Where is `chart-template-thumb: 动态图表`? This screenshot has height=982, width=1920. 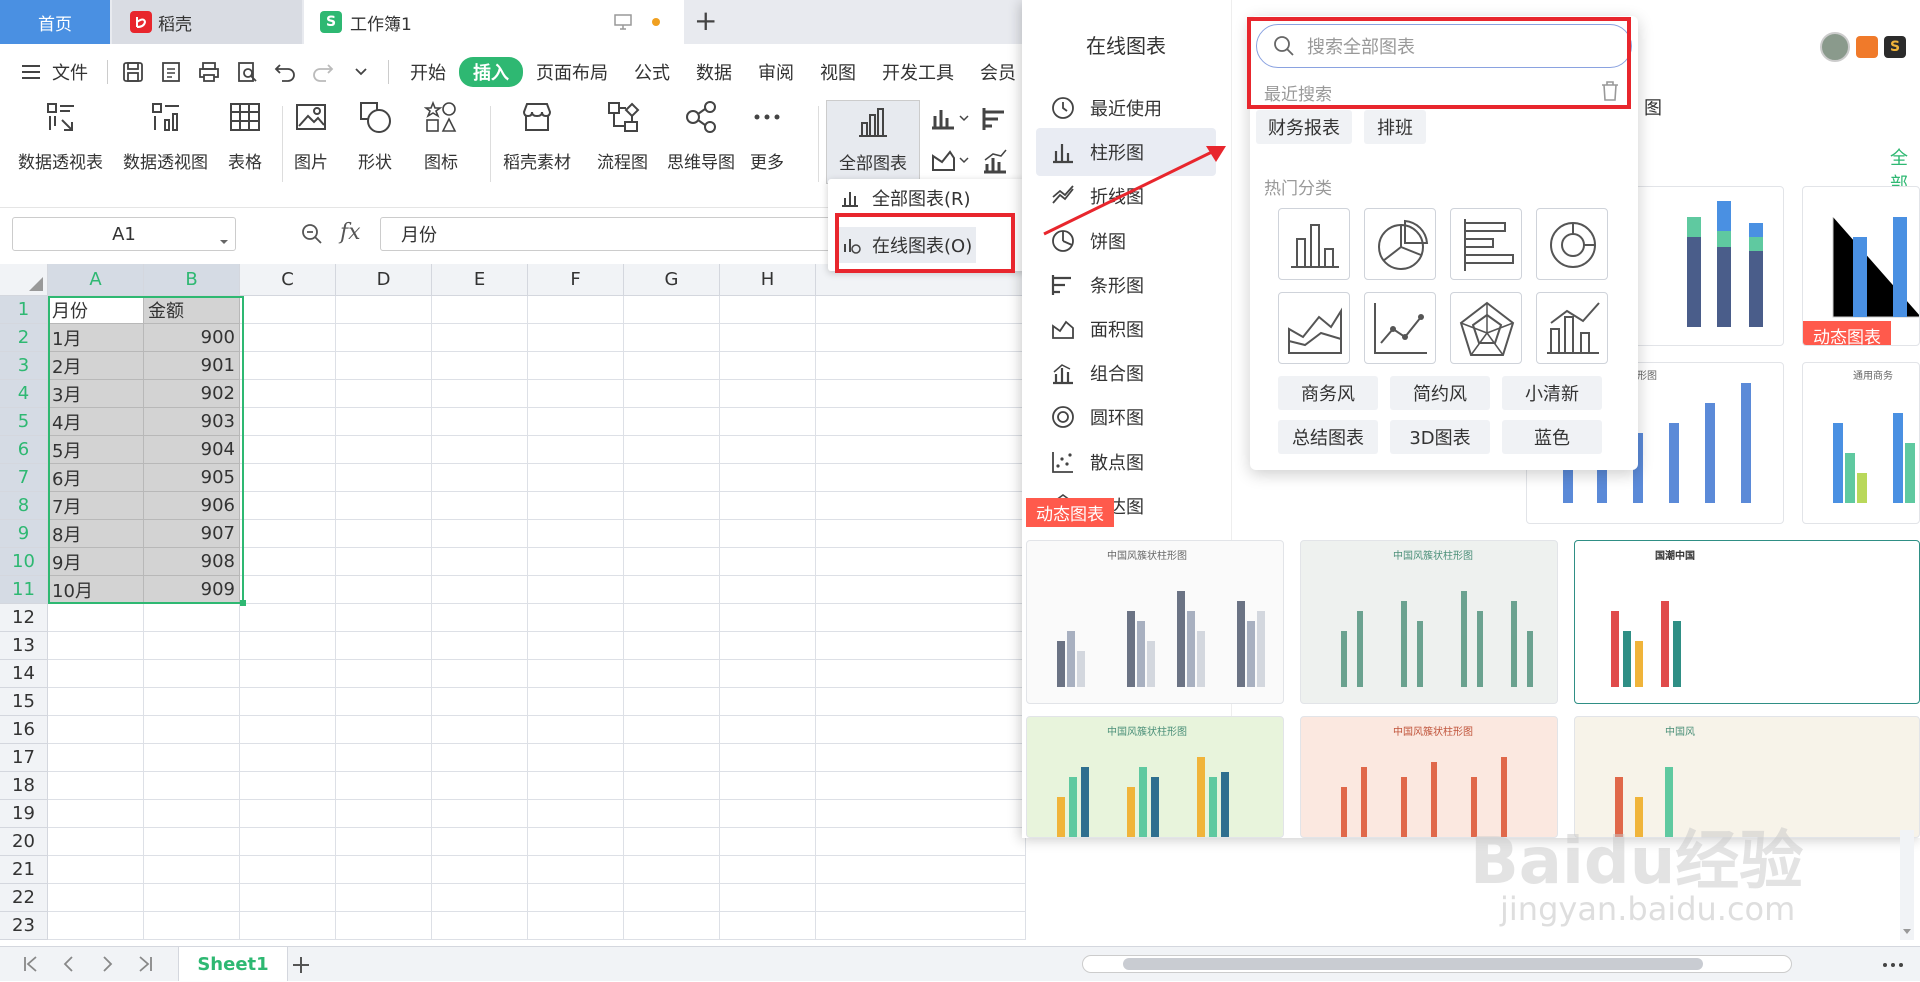
chart-template-thumb: 动态图表 is located at coordinates (1861, 266).